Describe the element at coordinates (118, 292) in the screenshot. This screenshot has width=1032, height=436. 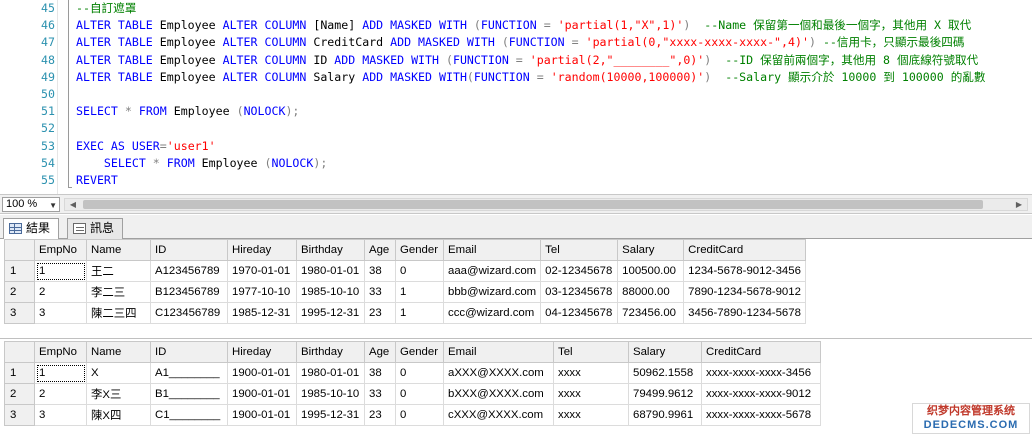
I see `table-cell: 李二三` at that location.